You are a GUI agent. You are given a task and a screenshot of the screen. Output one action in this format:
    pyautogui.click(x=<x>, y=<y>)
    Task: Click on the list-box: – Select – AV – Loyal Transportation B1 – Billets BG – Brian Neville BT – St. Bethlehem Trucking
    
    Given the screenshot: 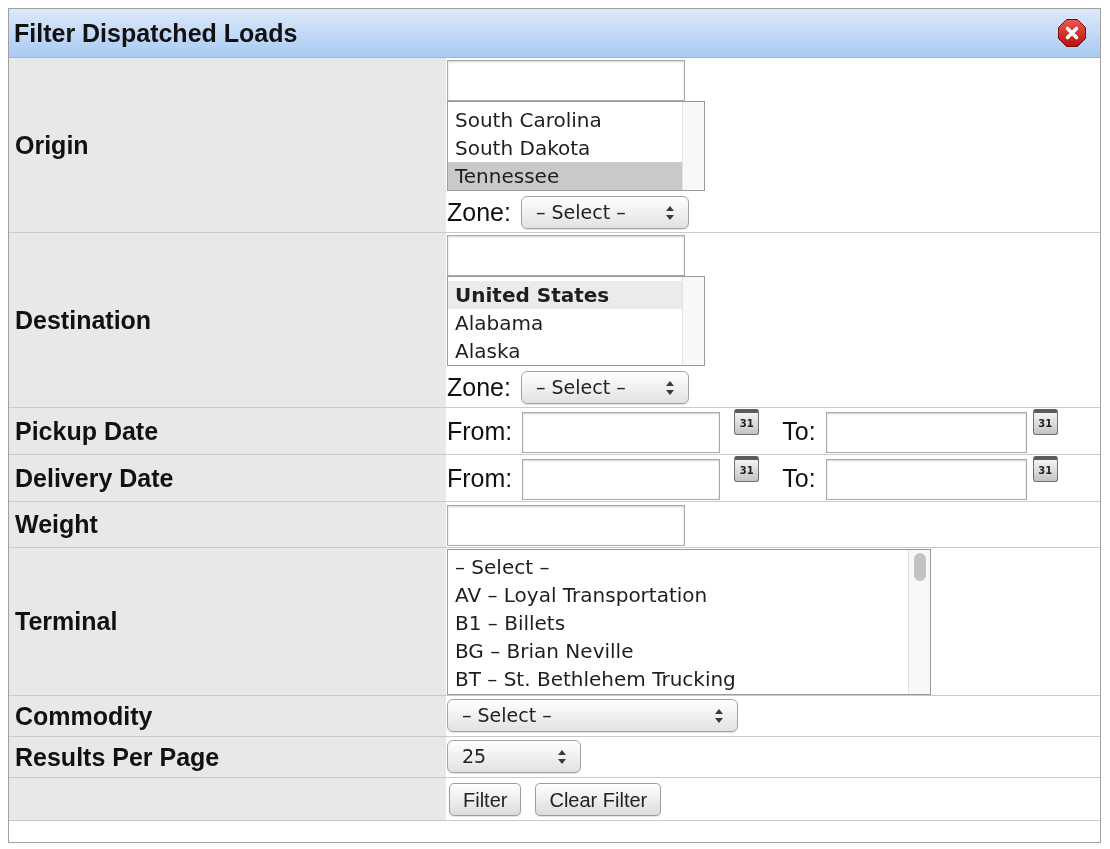 What is the action you would take?
    pyautogui.click(x=689, y=622)
    